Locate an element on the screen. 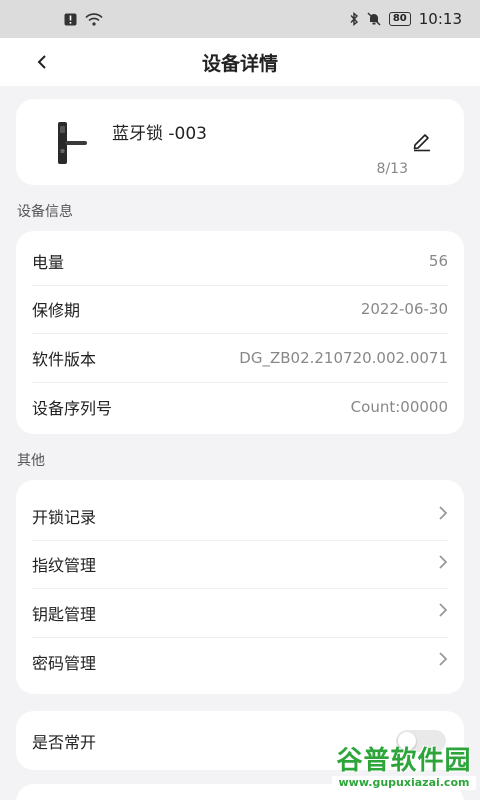 The width and height of the screenshot is (480, 800). info-row-battery: 电量 56 is located at coordinates (240, 261).